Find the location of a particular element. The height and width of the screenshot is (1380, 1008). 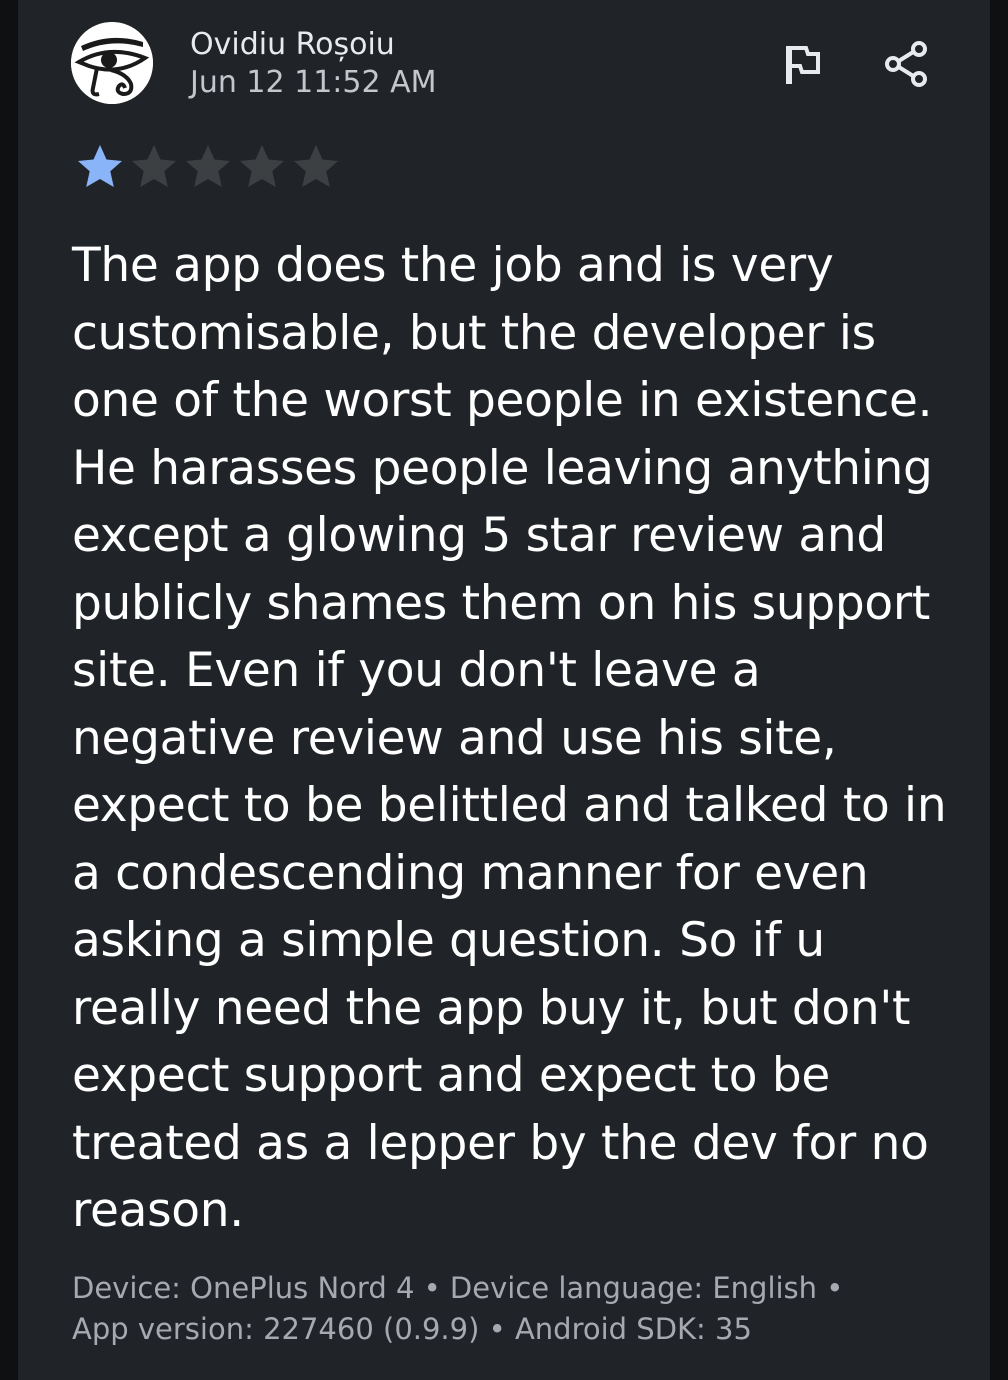

avatar is located at coordinates (112, 63).